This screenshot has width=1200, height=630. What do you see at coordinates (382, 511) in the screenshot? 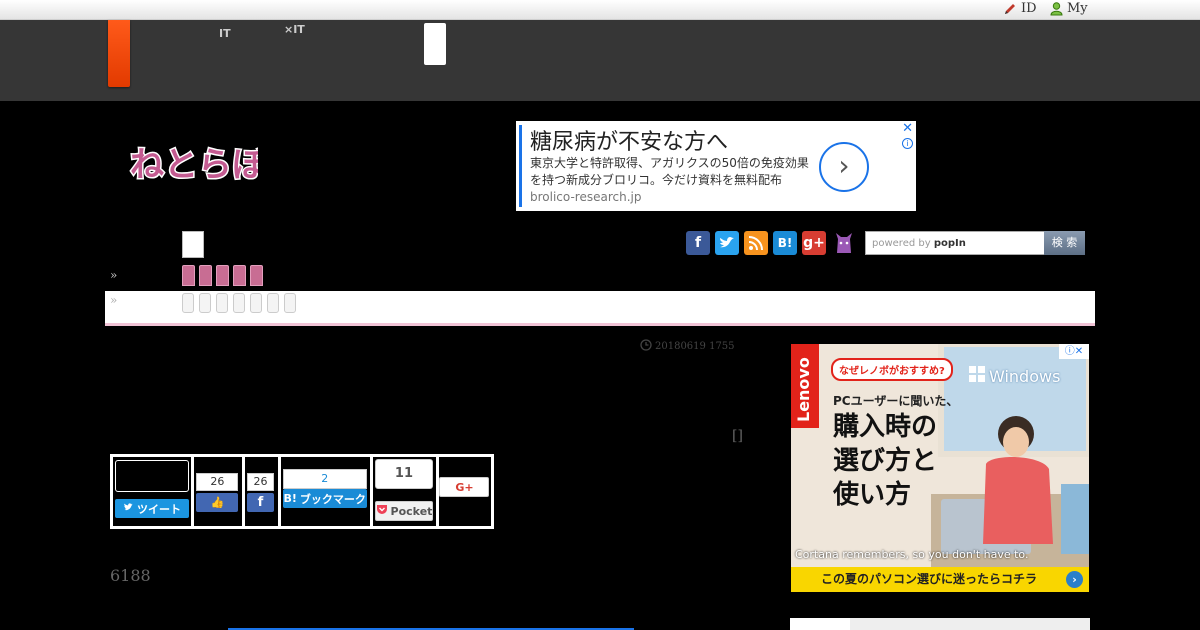
I see `pocket-icon` at bounding box center [382, 511].